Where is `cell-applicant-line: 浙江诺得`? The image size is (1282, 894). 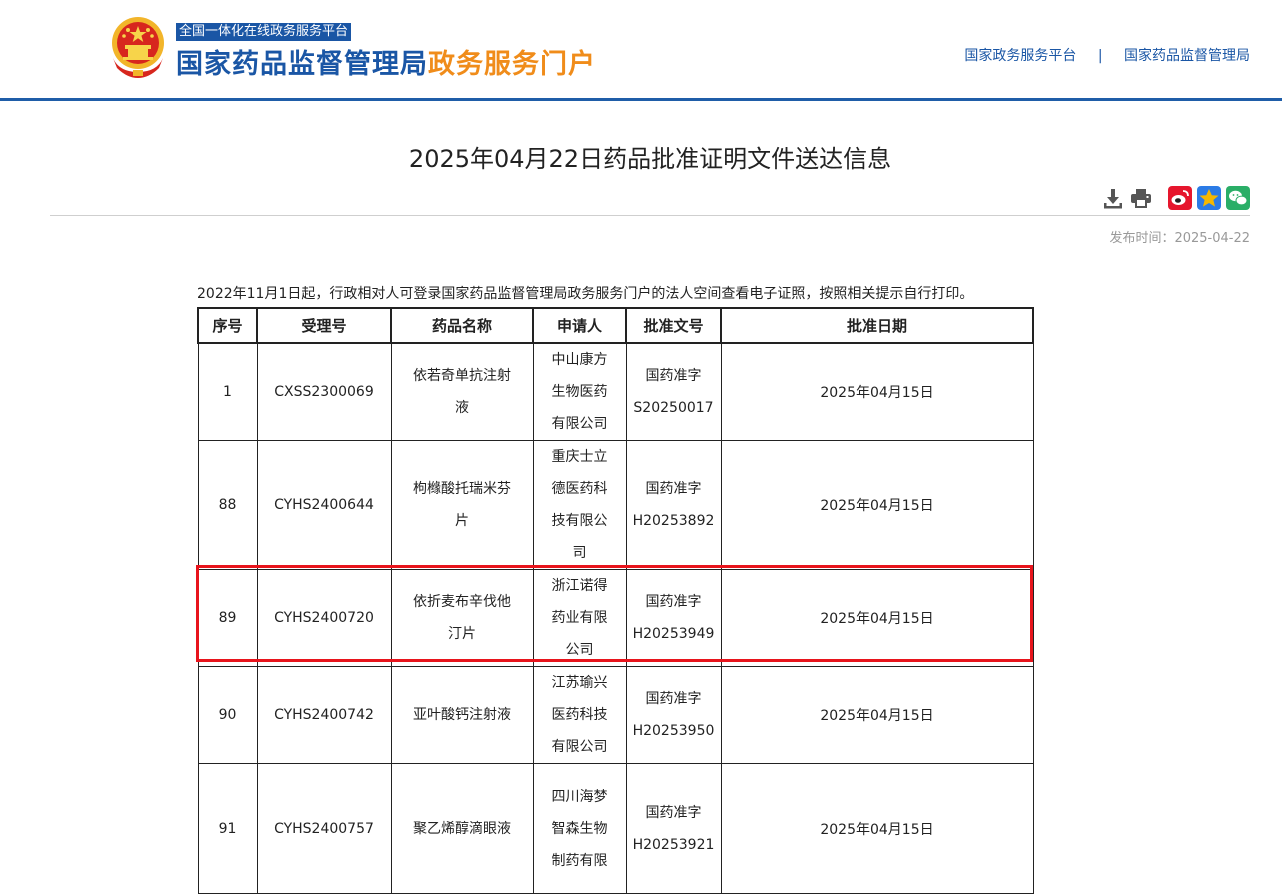
cell-applicant-line: 浙江诺得 is located at coordinates (579, 586).